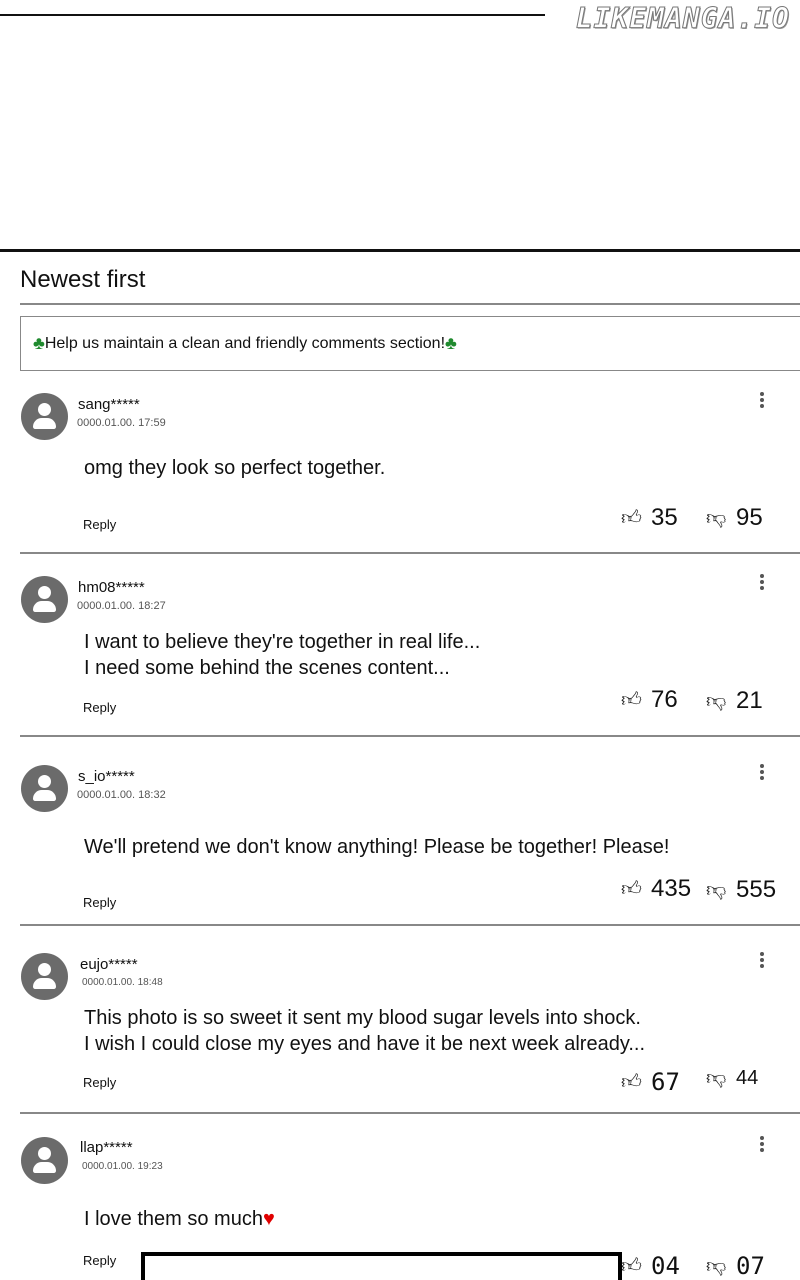 The height and width of the screenshot is (1280, 800). Describe the element at coordinates (756, 889) in the screenshot. I see `dislike-count: 555` at that location.